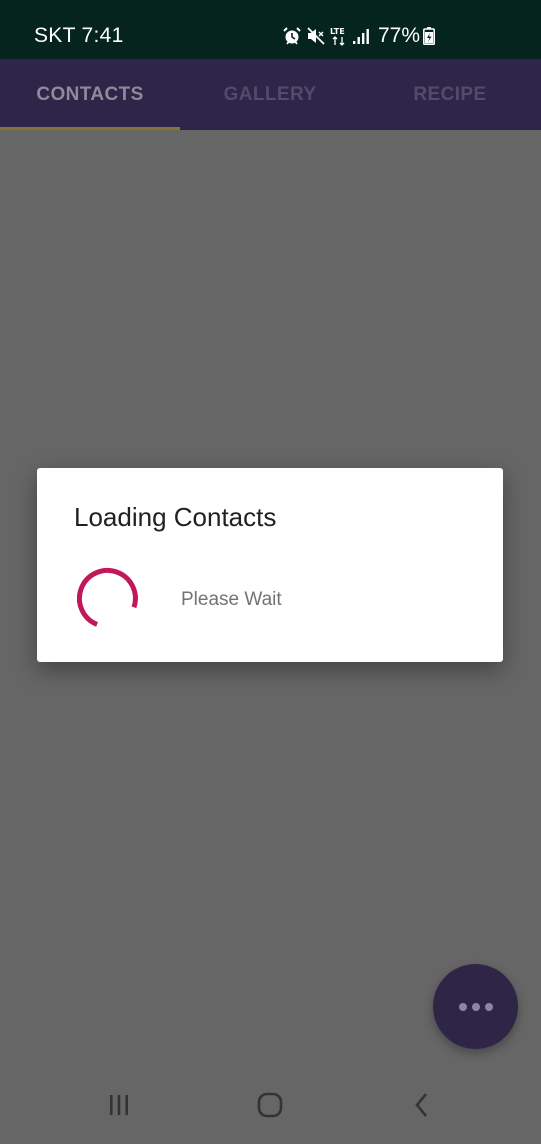 The width and height of the screenshot is (541, 1144). What do you see at coordinates (79, 35) in the screenshot?
I see `status-carrier-time: SKT 7:41` at bounding box center [79, 35].